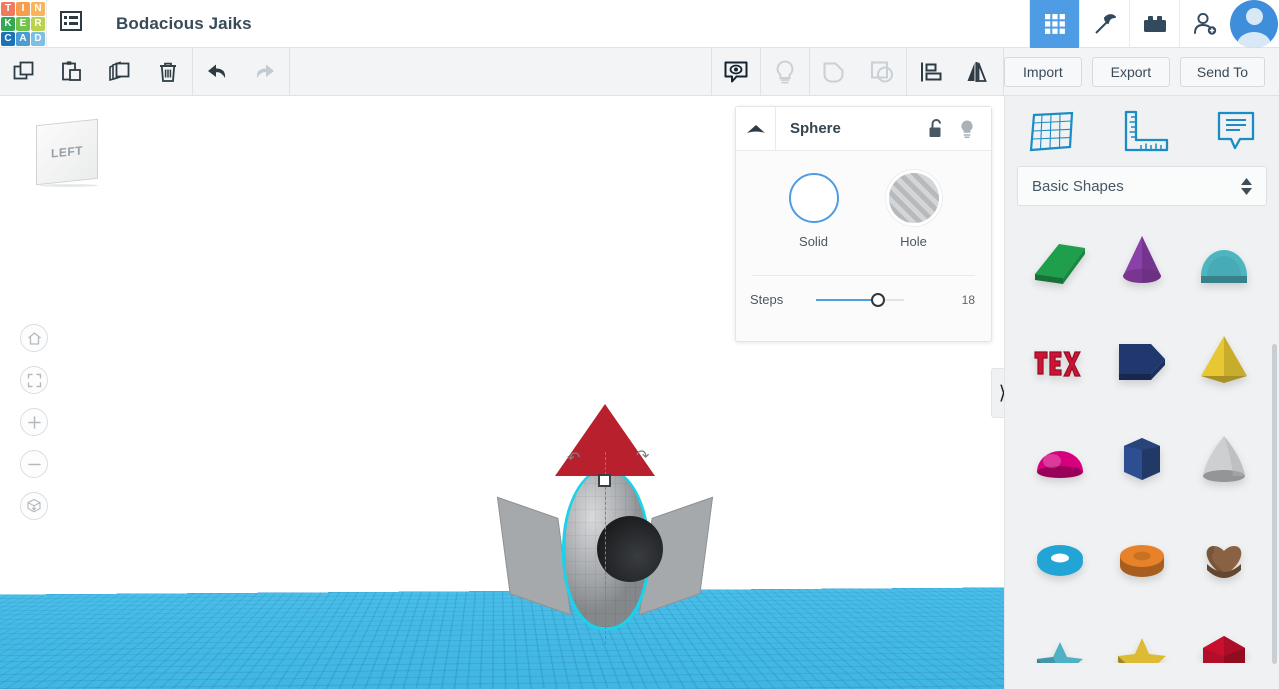  What do you see at coordinates (1060, 259) in the screenshot?
I see `wedge-roof-shape` at bounding box center [1060, 259].